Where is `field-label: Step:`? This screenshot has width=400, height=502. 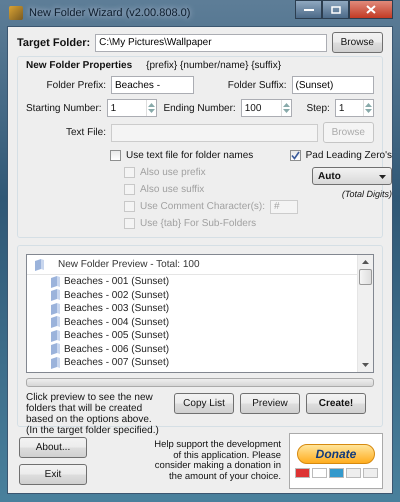 field-label: Step: is located at coordinates (317, 108).